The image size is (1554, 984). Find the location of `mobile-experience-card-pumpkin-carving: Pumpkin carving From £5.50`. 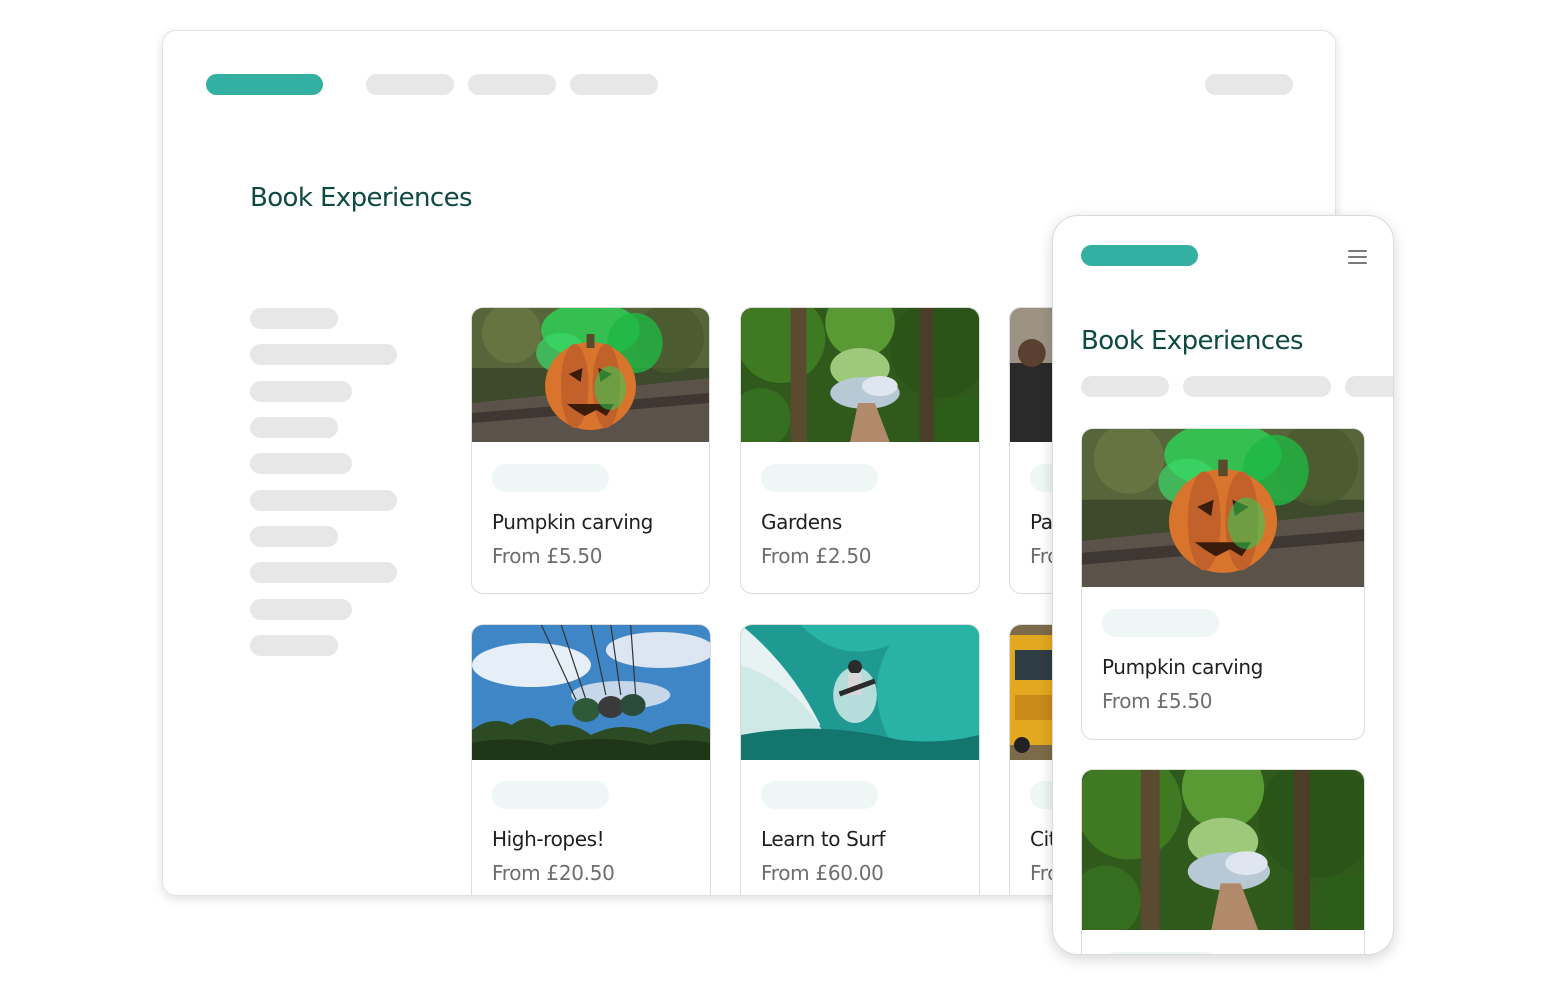

mobile-experience-card-pumpkin-carving: Pumpkin carving From £5.50 is located at coordinates (1223, 584).